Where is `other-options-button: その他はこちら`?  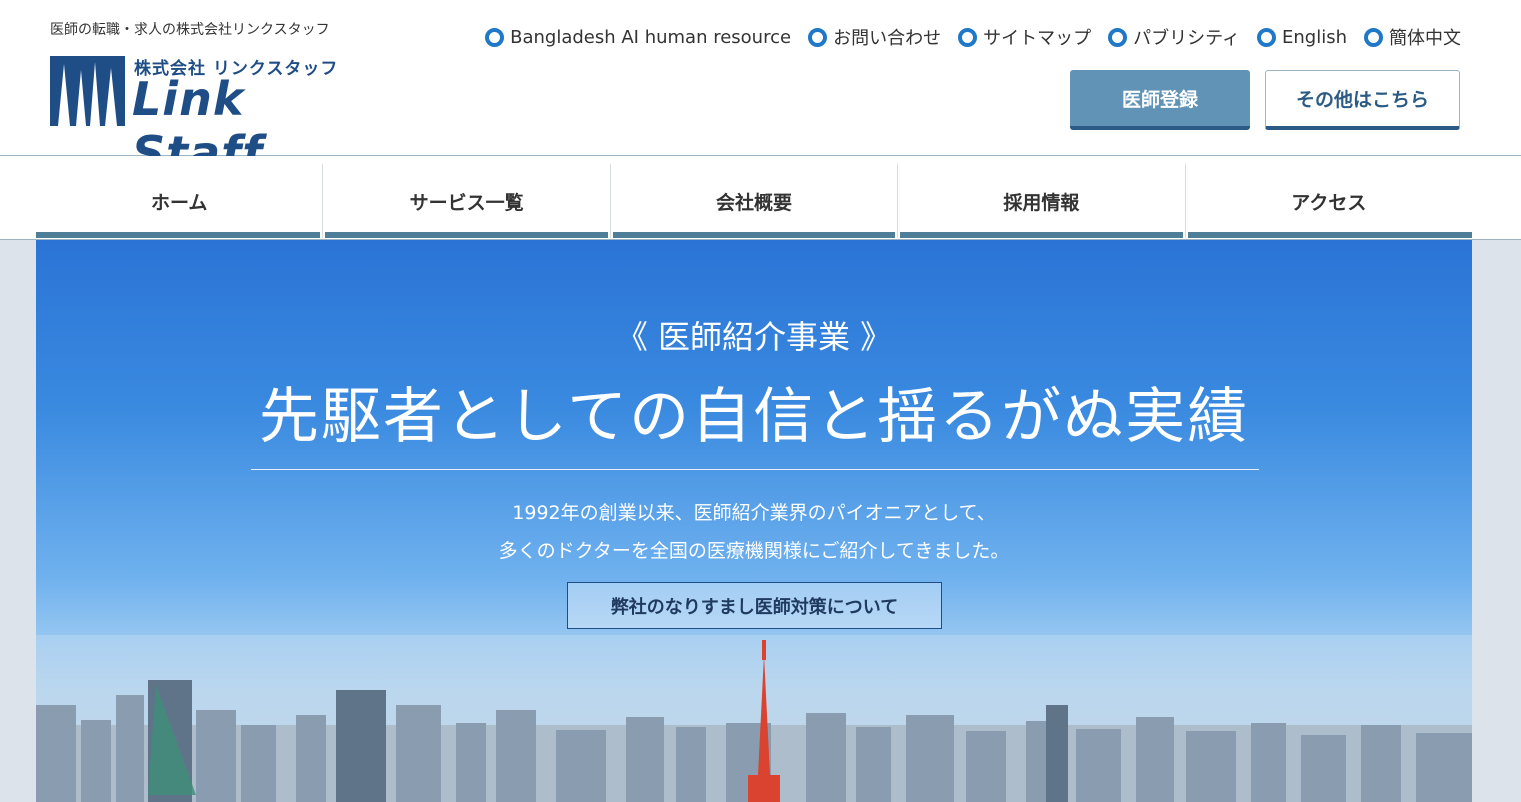
other-options-button: その他はこちら is located at coordinates (1362, 100).